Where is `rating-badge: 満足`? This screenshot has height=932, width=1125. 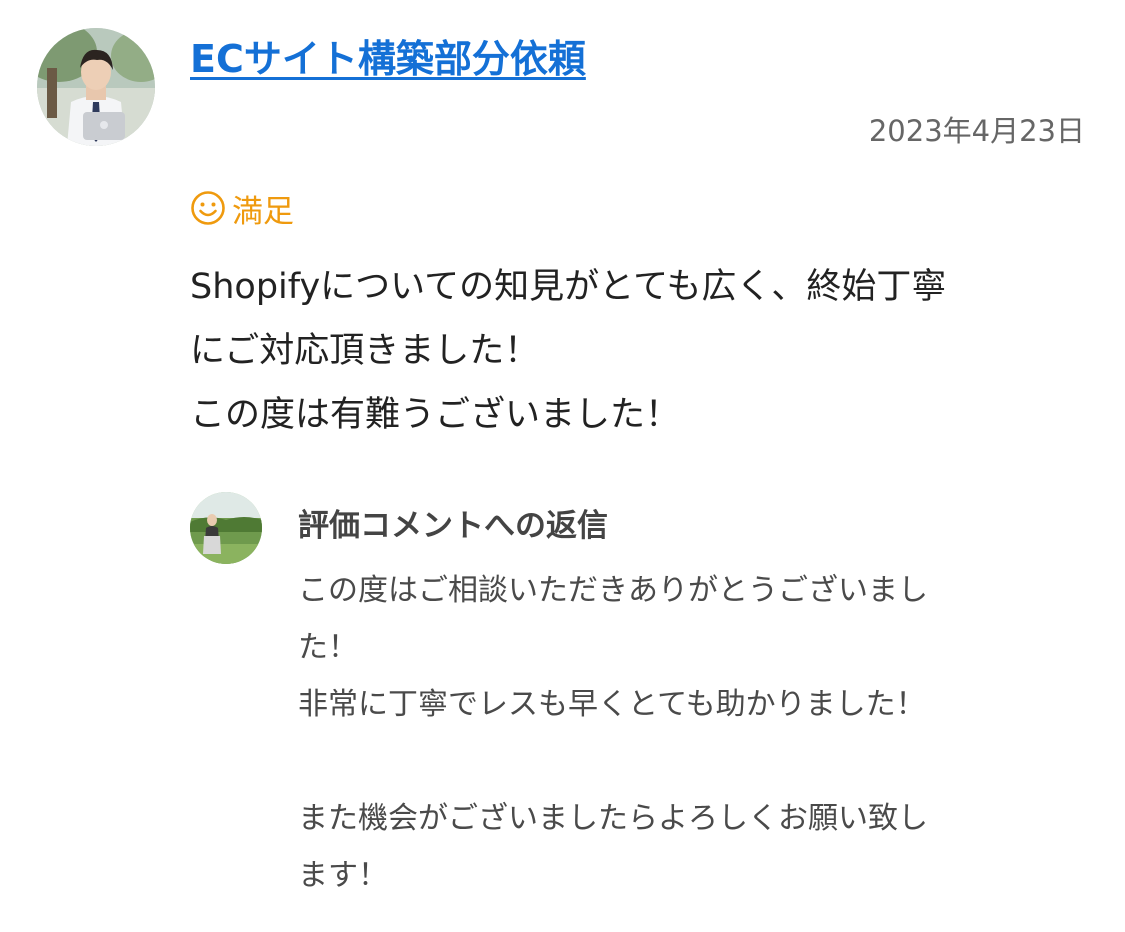
rating-badge: 満足 is located at coordinates (242, 209).